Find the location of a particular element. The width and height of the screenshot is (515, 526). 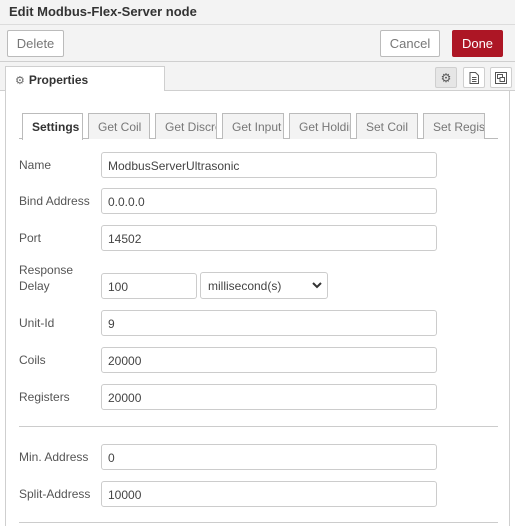

response-delay-unit-select: millisecond(s) is located at coordinates (264, 285).